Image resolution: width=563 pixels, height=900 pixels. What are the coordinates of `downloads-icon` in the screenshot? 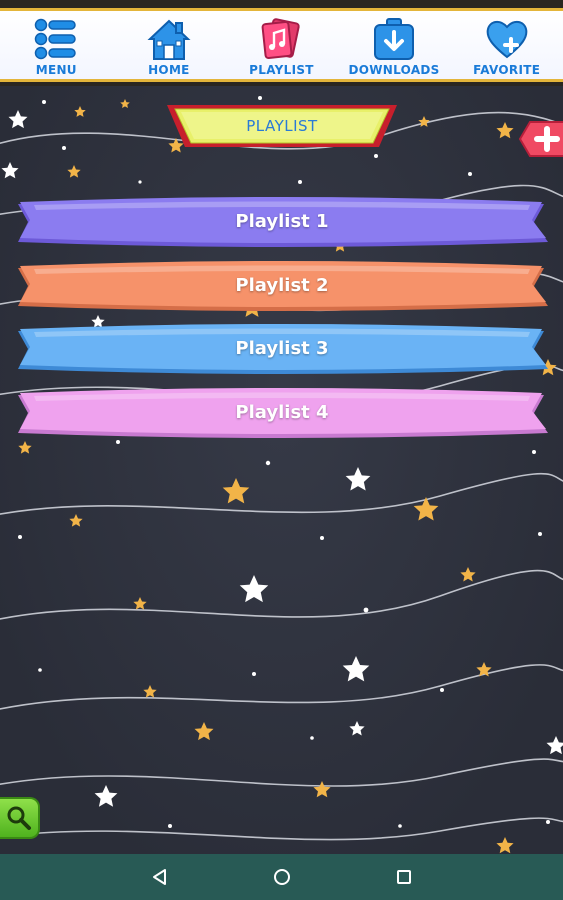 It's located at (394, 39).